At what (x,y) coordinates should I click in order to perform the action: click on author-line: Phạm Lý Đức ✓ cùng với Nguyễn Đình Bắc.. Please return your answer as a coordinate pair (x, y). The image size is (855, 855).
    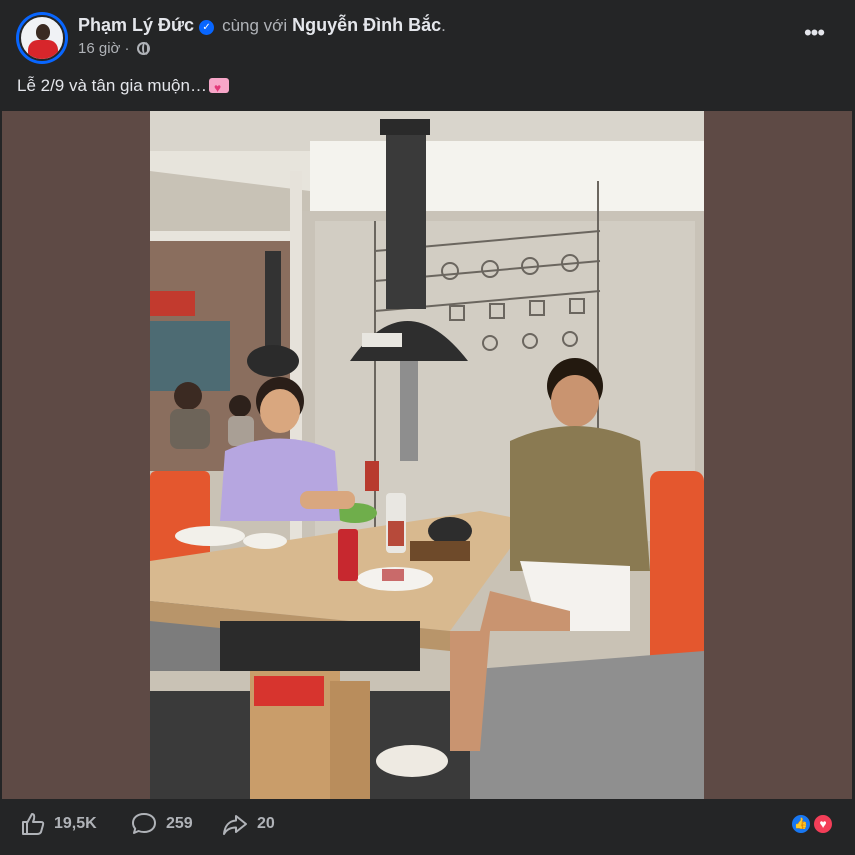
    Looking at the image, I should click on (262, 25).